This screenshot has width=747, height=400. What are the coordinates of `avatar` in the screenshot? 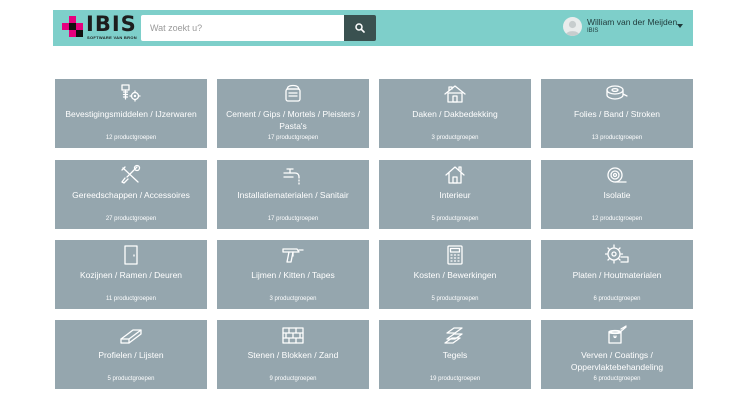 It's located at (572, 26).